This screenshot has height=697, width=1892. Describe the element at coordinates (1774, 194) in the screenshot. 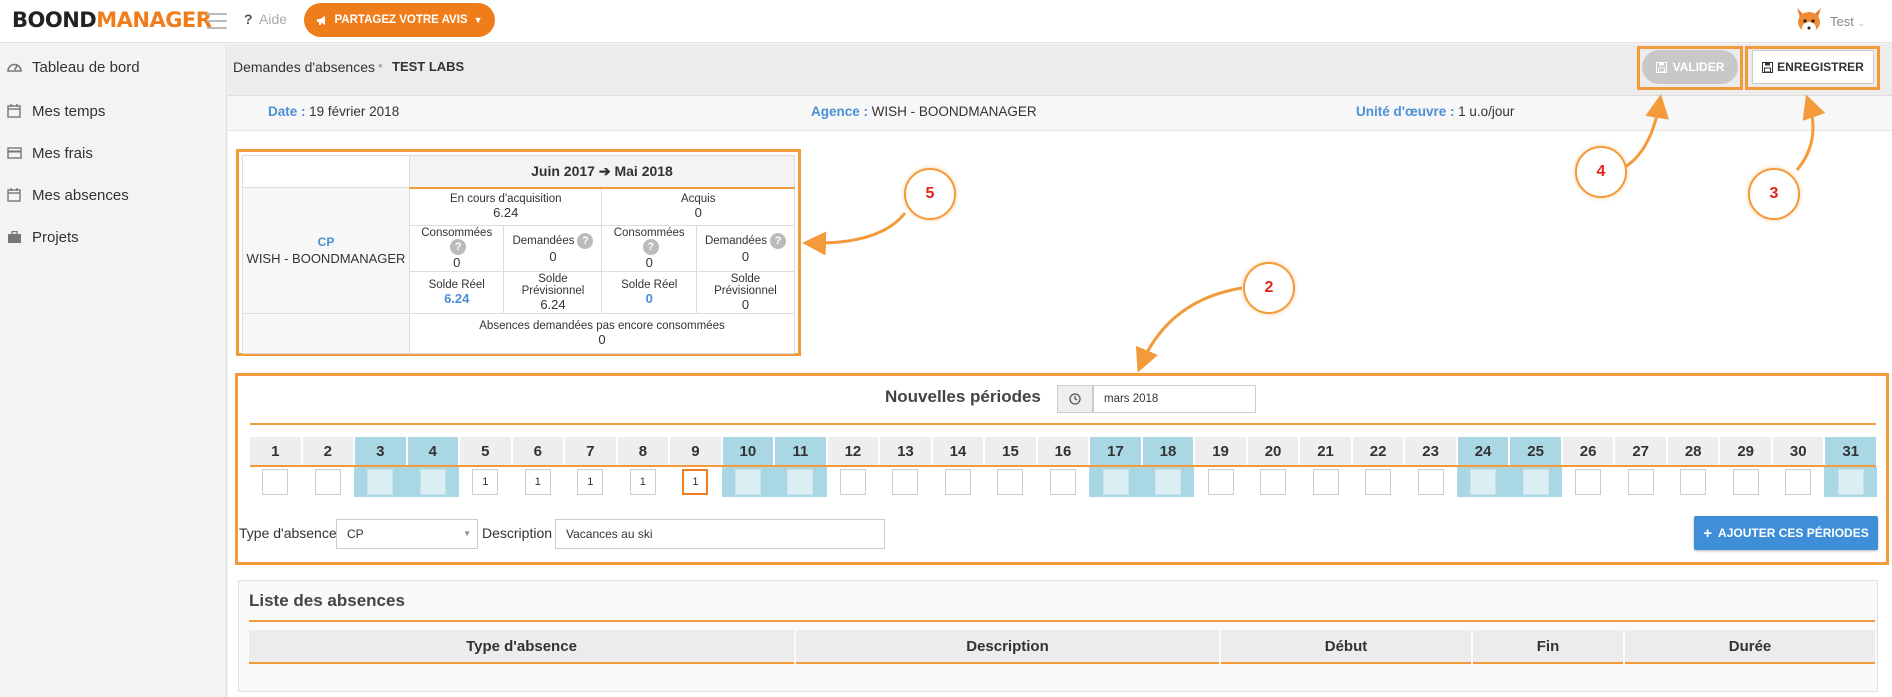

I see `annotation-3: 3` at that location.